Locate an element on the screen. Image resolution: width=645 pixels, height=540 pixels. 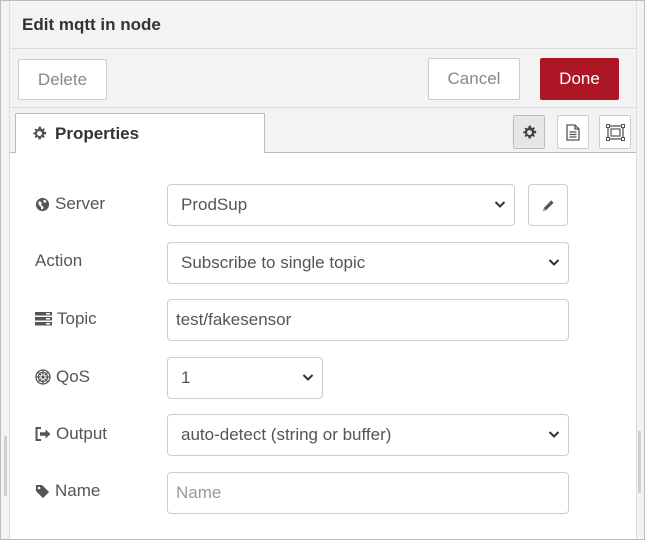
topic-label: Topic is located at coordinates (66, 319).